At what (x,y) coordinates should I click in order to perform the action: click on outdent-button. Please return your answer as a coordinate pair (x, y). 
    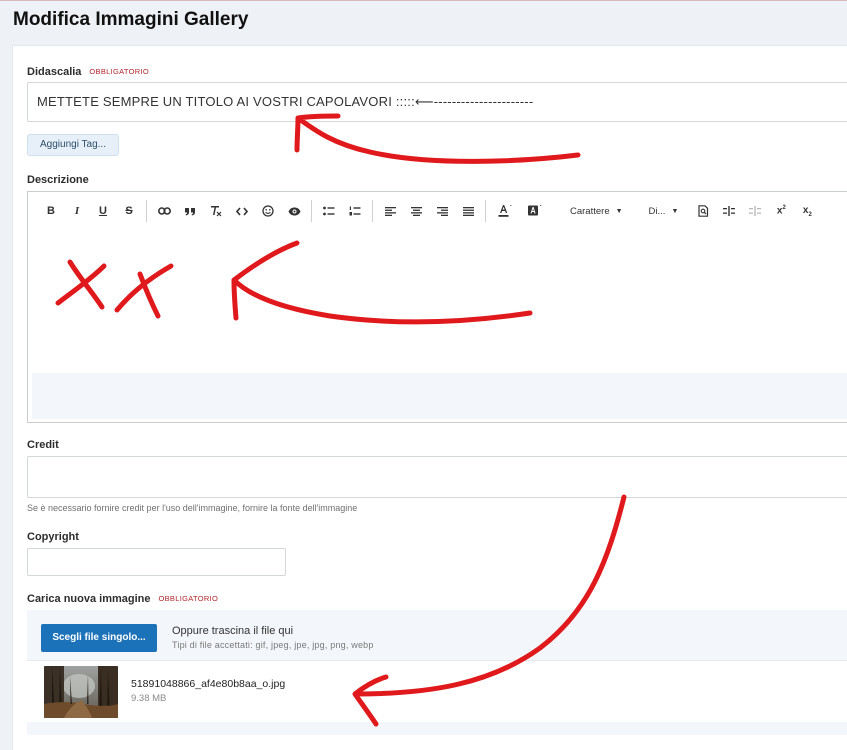
    Looking at the image, I should click on (729, 211).